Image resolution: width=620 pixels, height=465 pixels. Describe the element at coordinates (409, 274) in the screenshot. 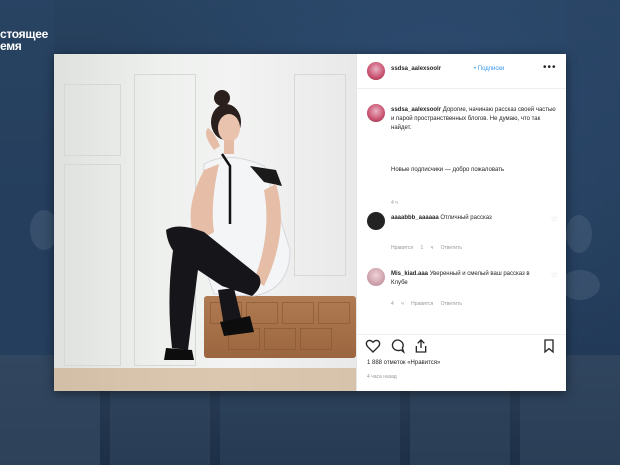

I see `comment-username: Mis_kiad.aaa` at that location.